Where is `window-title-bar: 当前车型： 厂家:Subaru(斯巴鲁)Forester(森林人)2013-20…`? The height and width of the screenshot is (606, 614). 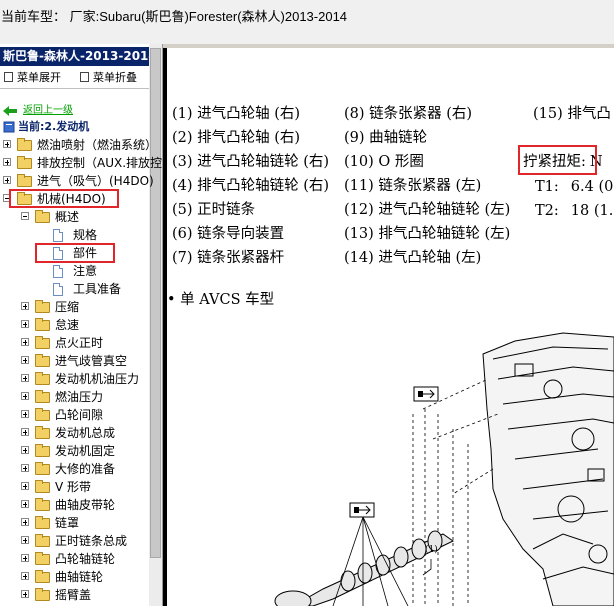 window-title-bar: 当前车型： 厂家:Subaru(斯巴鲁)Forester(森林人)2013-20… is located at coordinates (307, 22).